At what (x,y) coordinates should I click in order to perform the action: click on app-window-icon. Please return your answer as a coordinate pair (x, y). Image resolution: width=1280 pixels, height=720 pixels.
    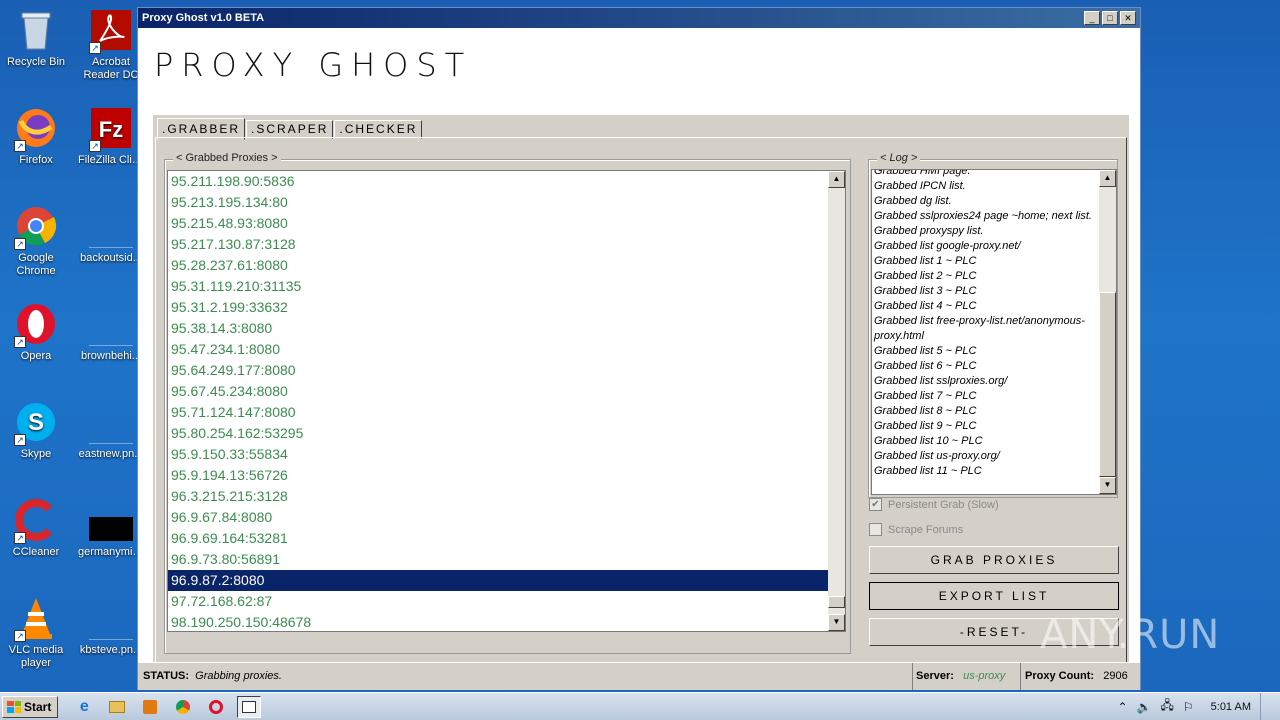
    Looking at the image, I should click on (249, 706).